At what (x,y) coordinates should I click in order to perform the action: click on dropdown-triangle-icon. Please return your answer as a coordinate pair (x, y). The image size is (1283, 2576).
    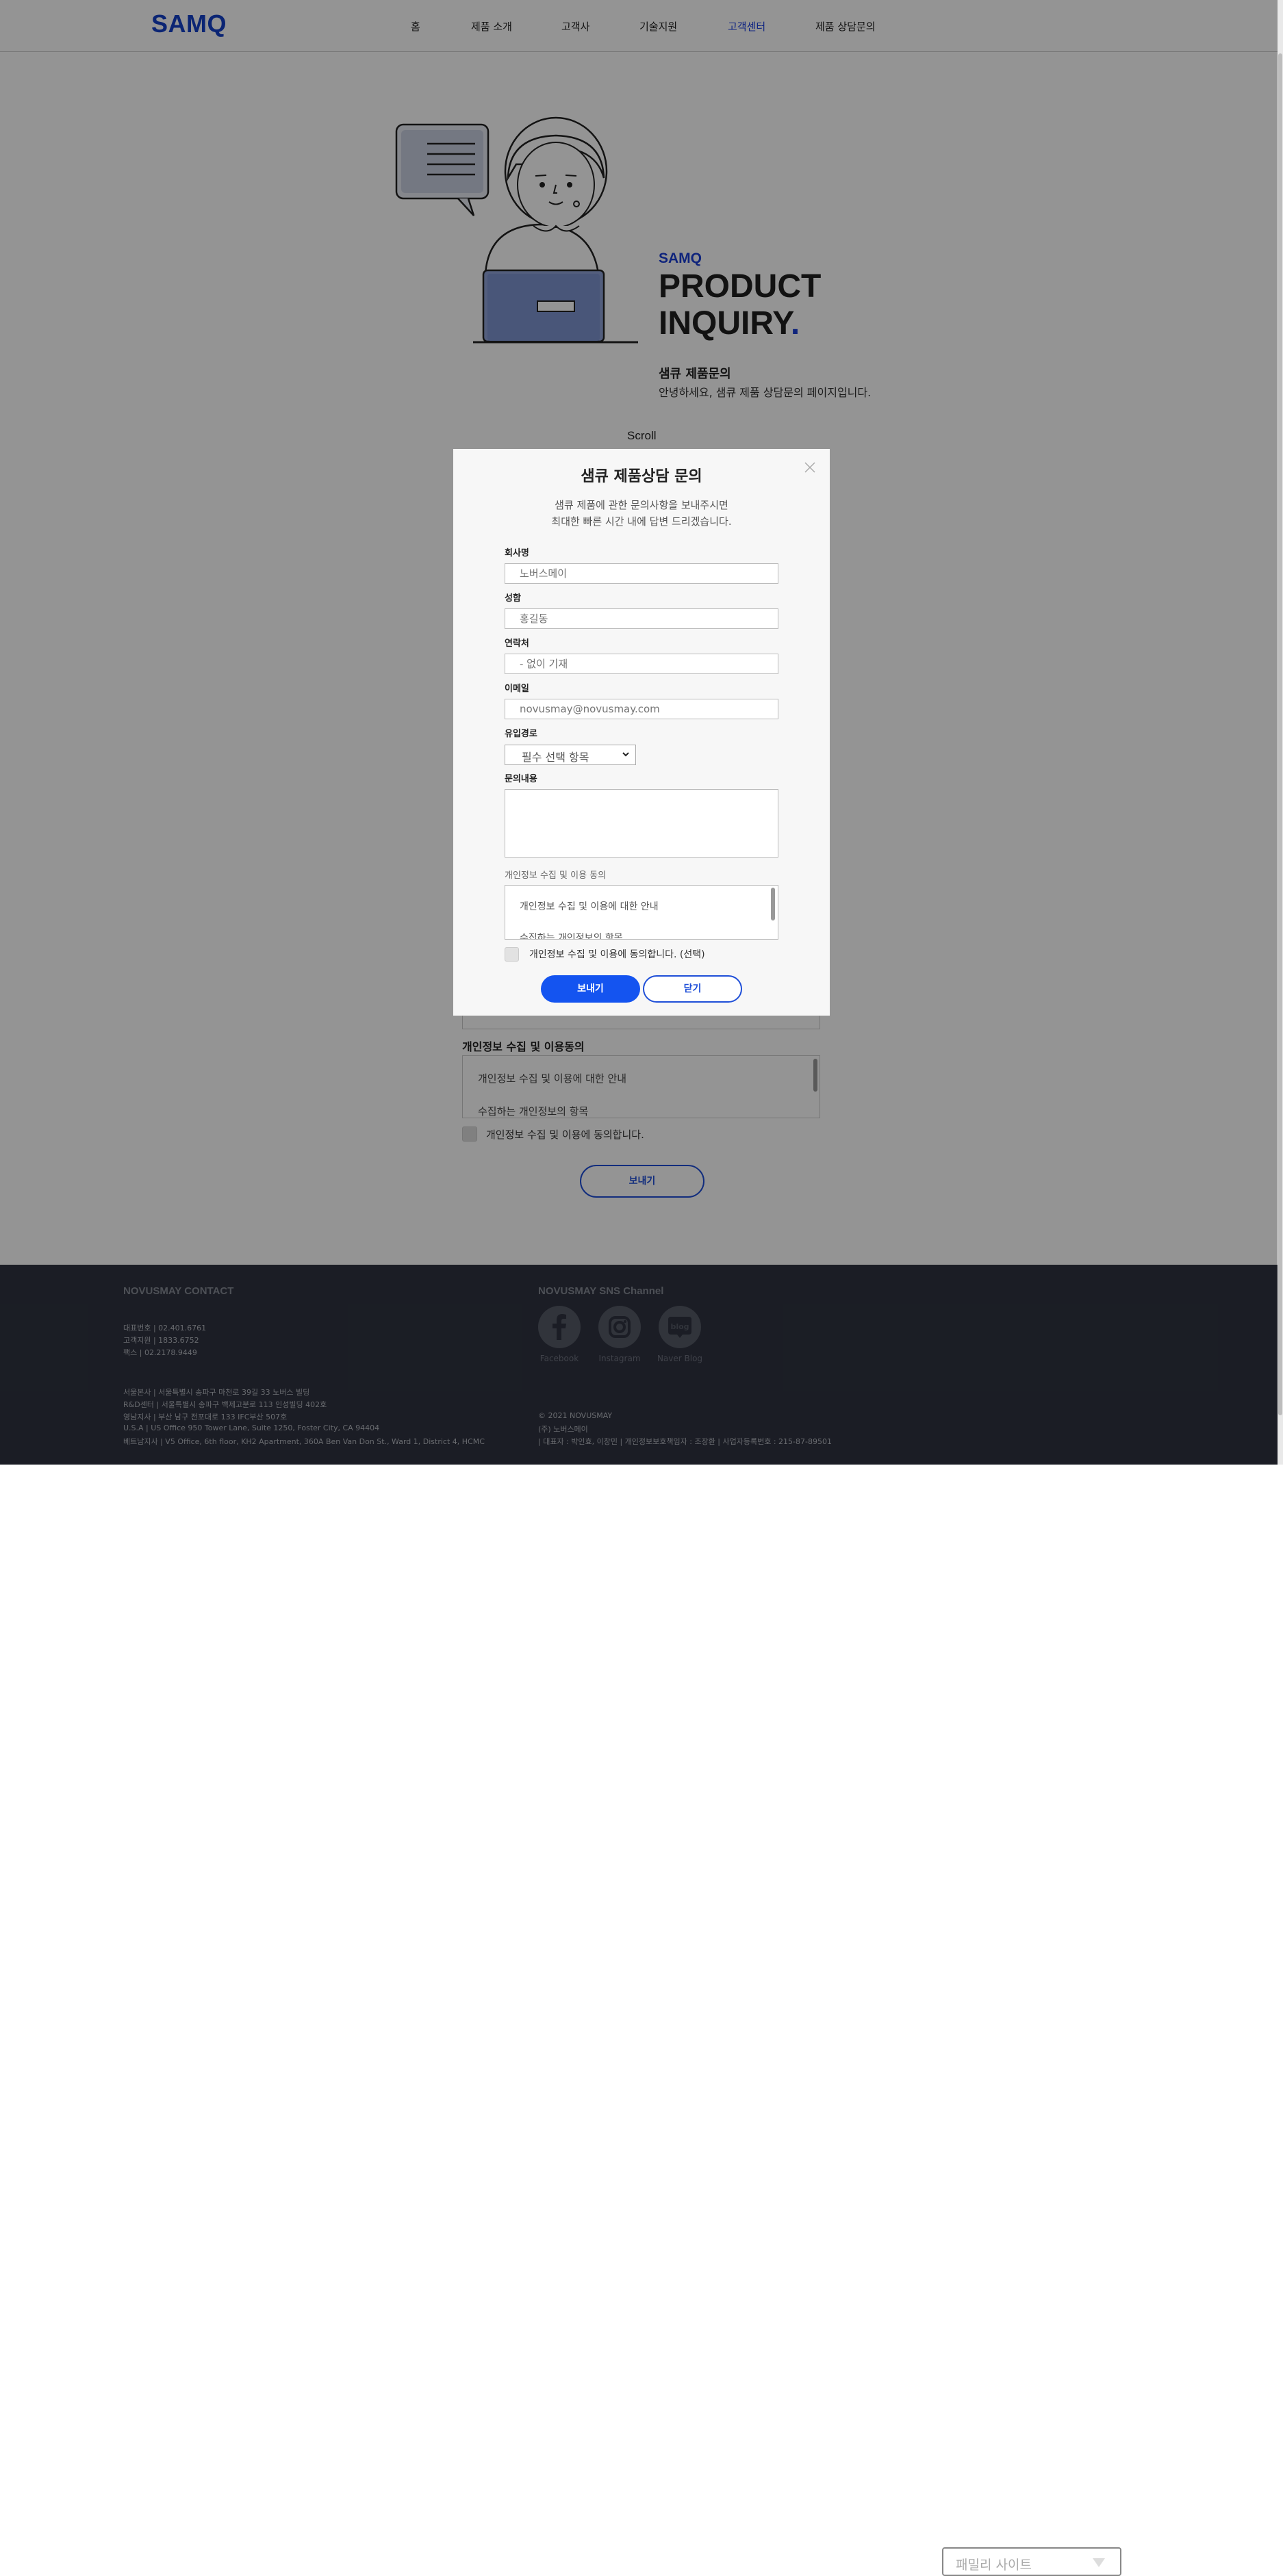
    Looking at the image, I should click on (1099, 2562).